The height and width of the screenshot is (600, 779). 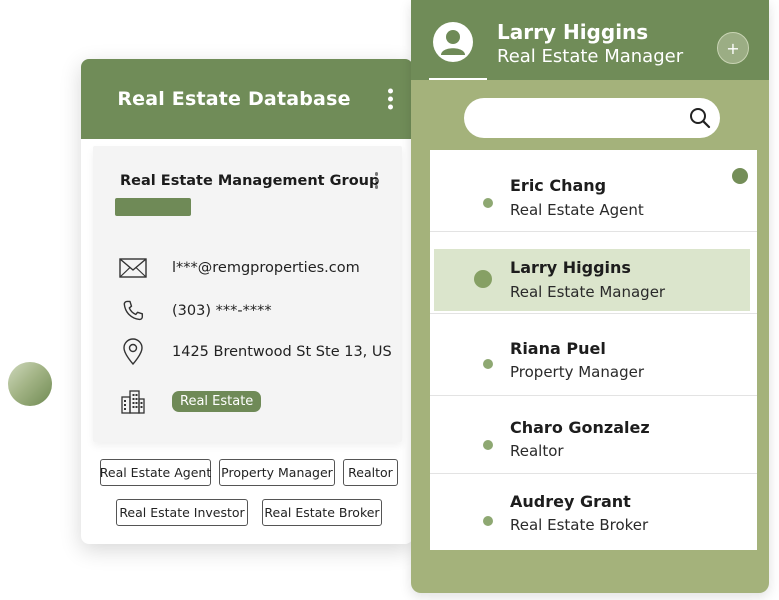 I want to click on address-text: 1425 Brentwood St Ste 13, US, so click(x=282, y=352).